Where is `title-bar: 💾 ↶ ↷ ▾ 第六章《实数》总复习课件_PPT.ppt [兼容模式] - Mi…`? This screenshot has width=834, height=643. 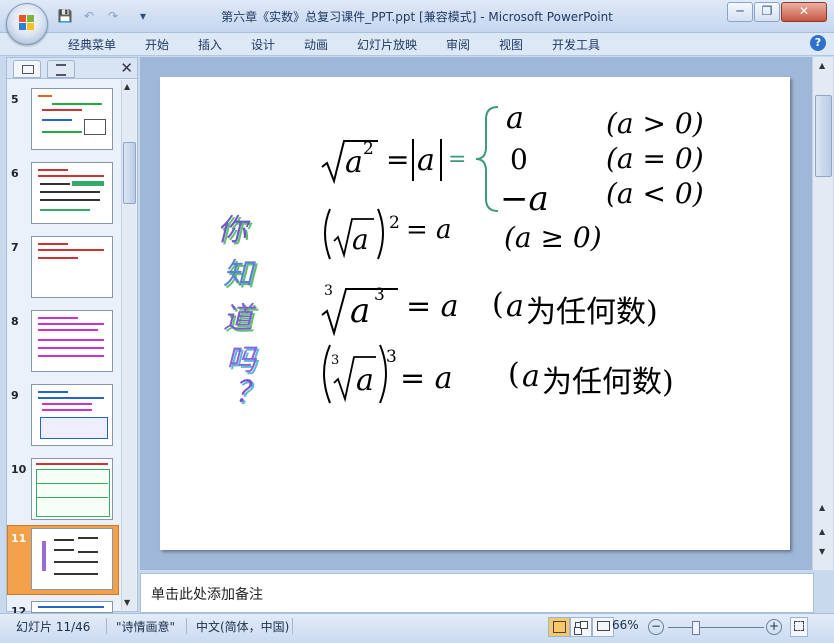 title-bar: 💾 ↶ ↷ ▾ 第六章《实数》总复习课件_PPT.ppt [兼容模式] - Mi… is located at coordinates (417, 16).